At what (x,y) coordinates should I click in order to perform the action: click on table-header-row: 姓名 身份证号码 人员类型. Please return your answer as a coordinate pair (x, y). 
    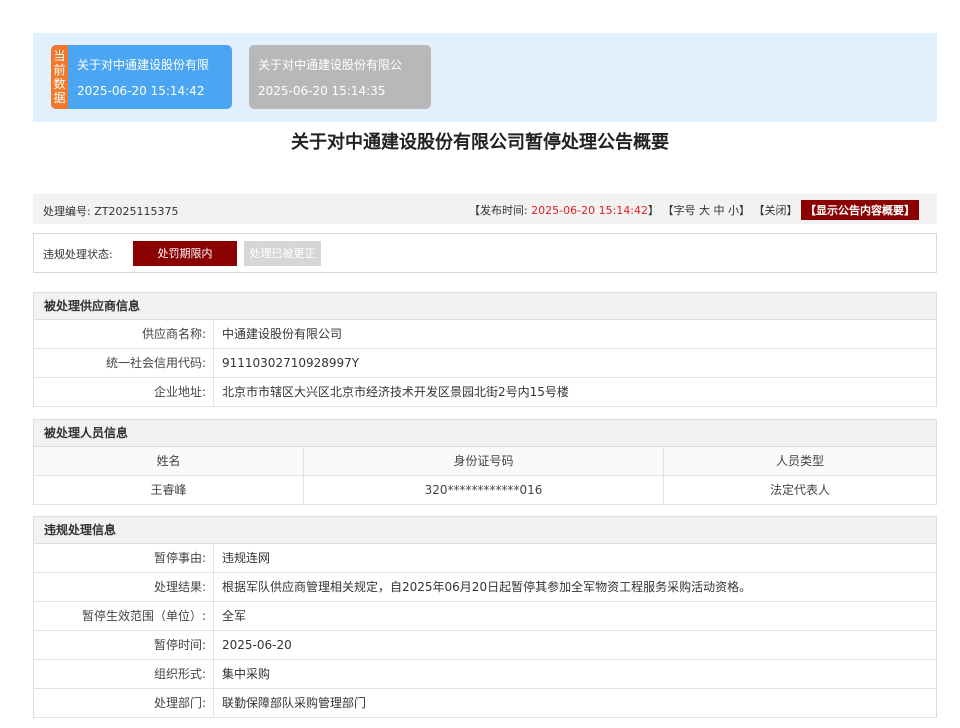
    Looking at the image, I should click on (485, 461).